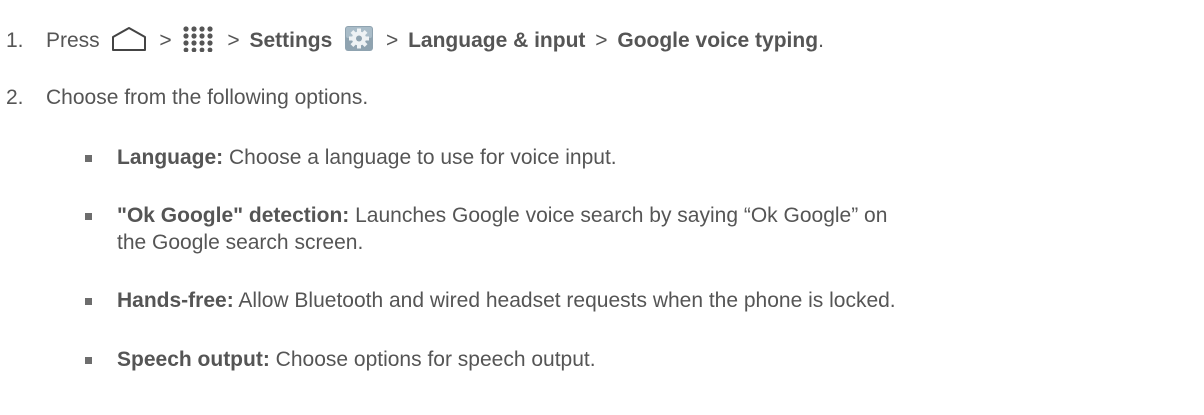 This screenshot has width=1204, height=415. What do you see at coordinates (240, 242) in the screenshot?
I see `option-description-continued: the Google search screen.` at bounding box center [240, 242].